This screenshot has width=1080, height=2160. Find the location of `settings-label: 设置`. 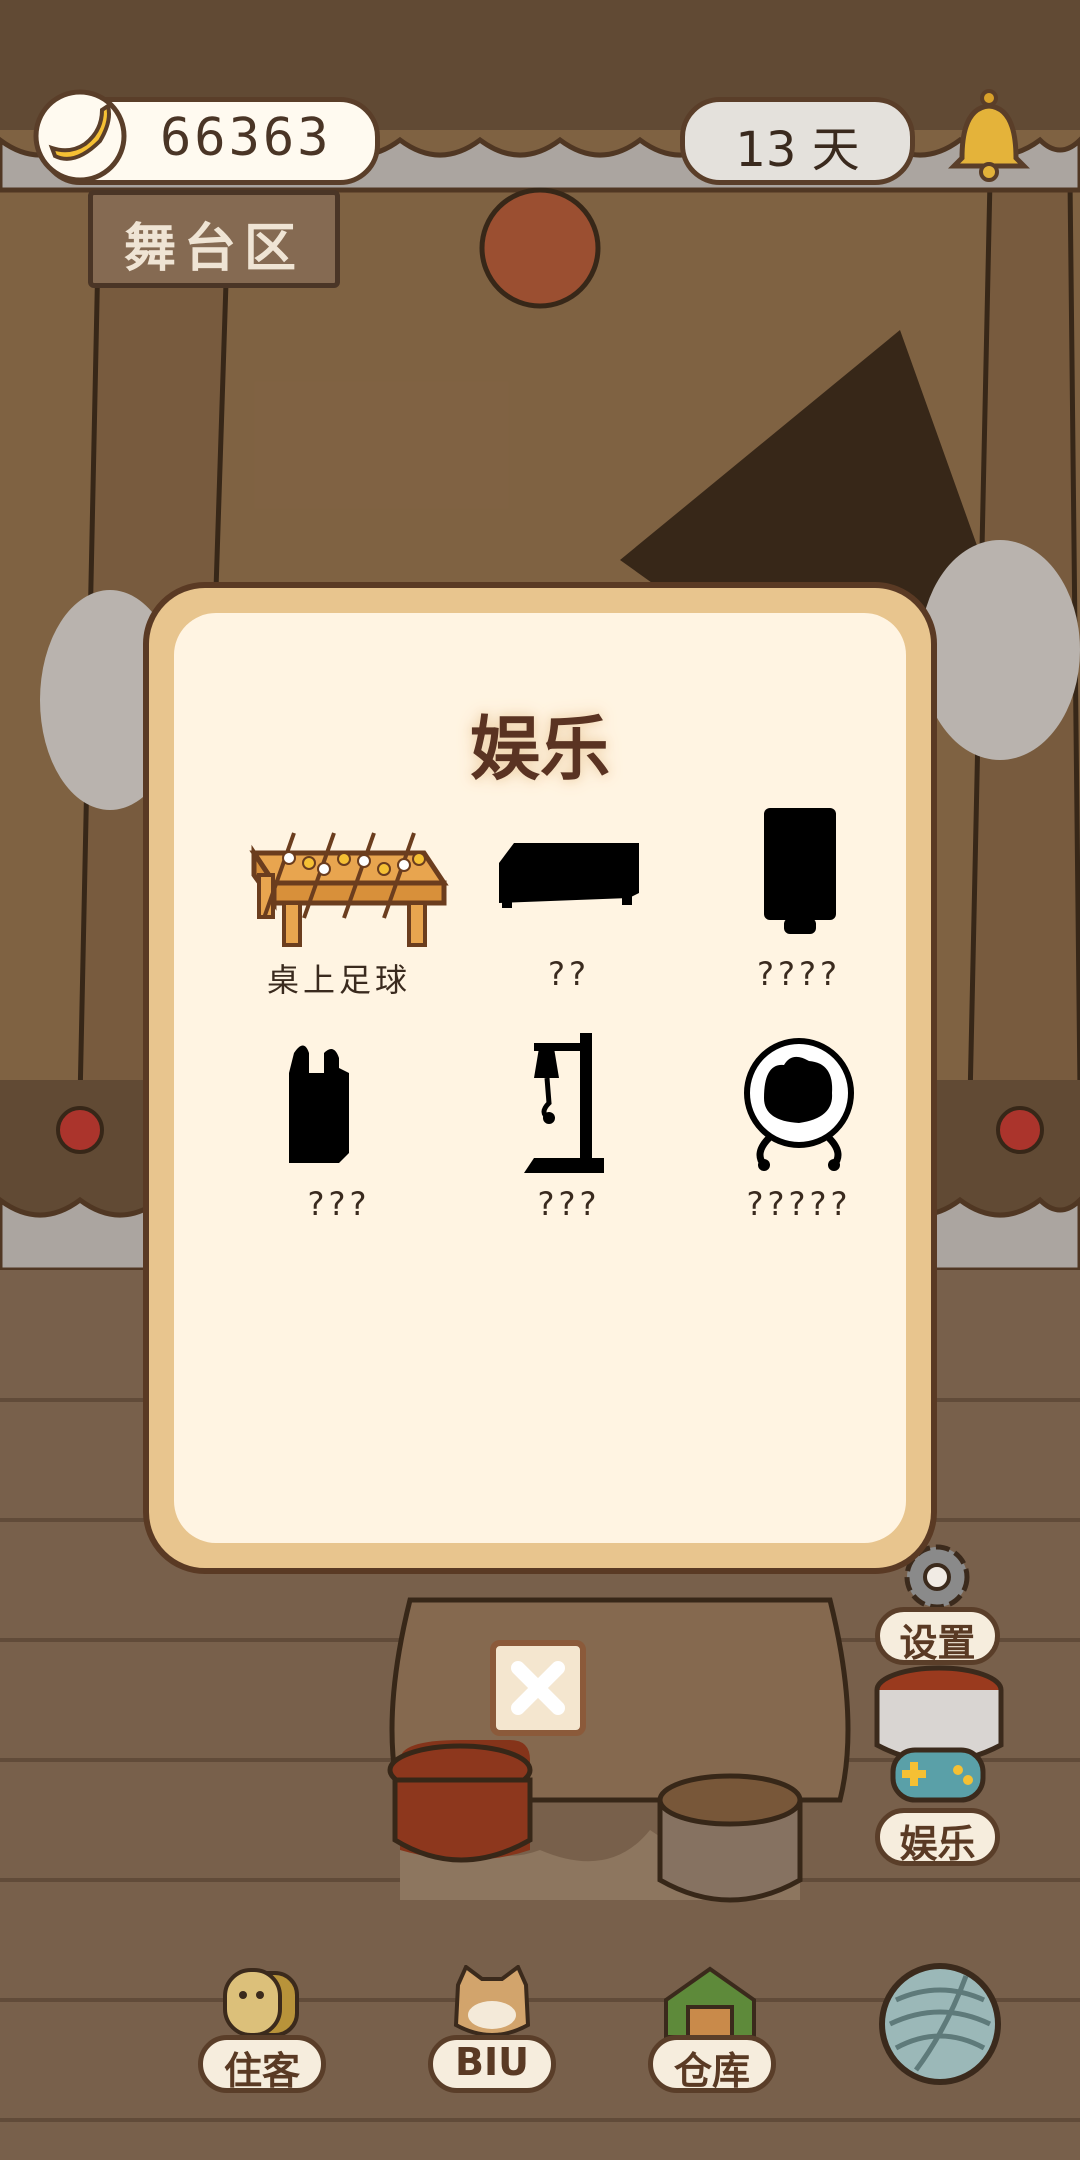

settings-label: 设置 is located at coordinates (937, 1643).